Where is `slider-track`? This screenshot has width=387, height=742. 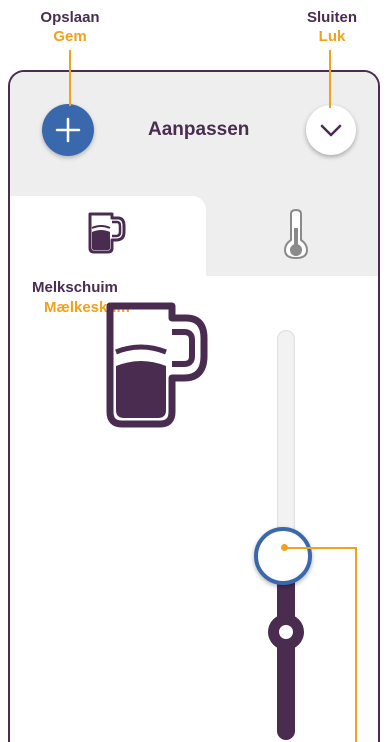 slider-track is located at coordinates (286, 443).